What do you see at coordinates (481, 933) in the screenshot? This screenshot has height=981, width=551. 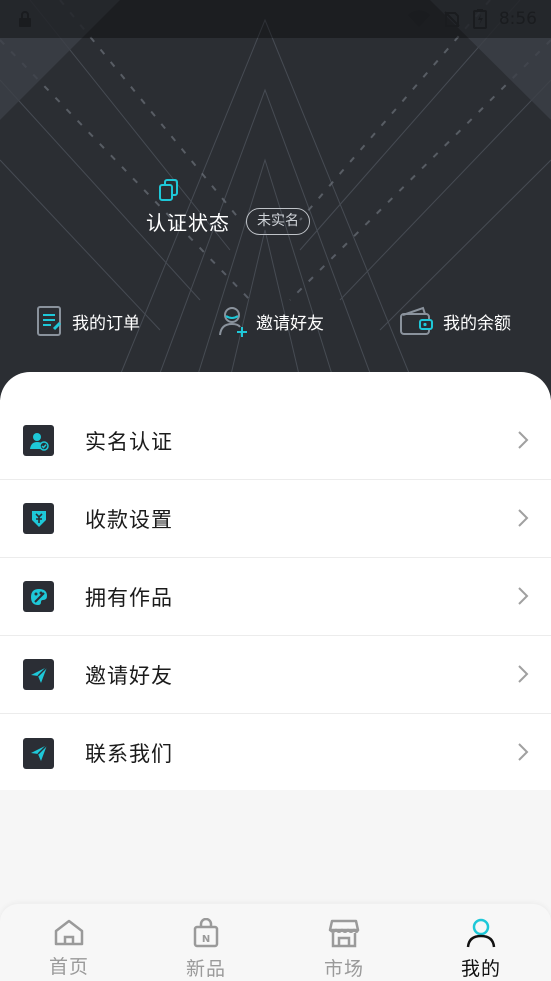 I see `user-icon` at bounding box center [481, 933].